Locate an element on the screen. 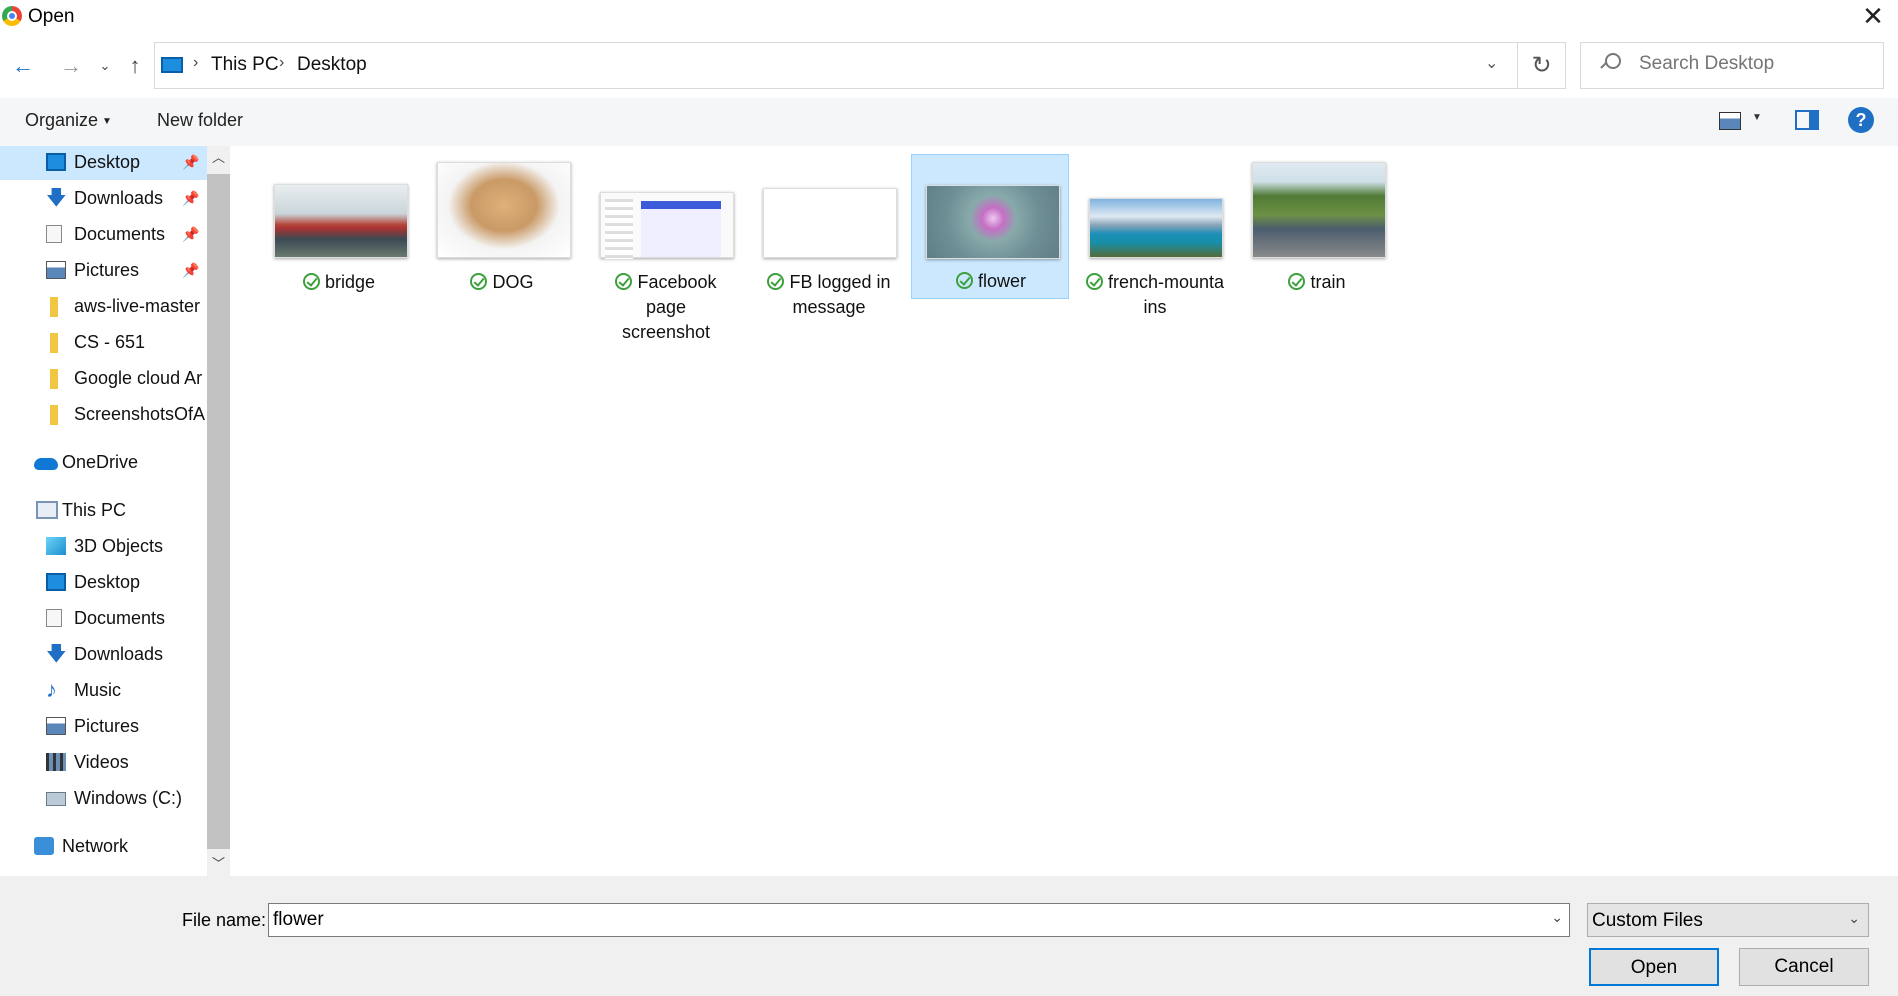 The width and height of the screenshot is (1898, 996). scrollbar-thumb is located at coordinates (218, 511).